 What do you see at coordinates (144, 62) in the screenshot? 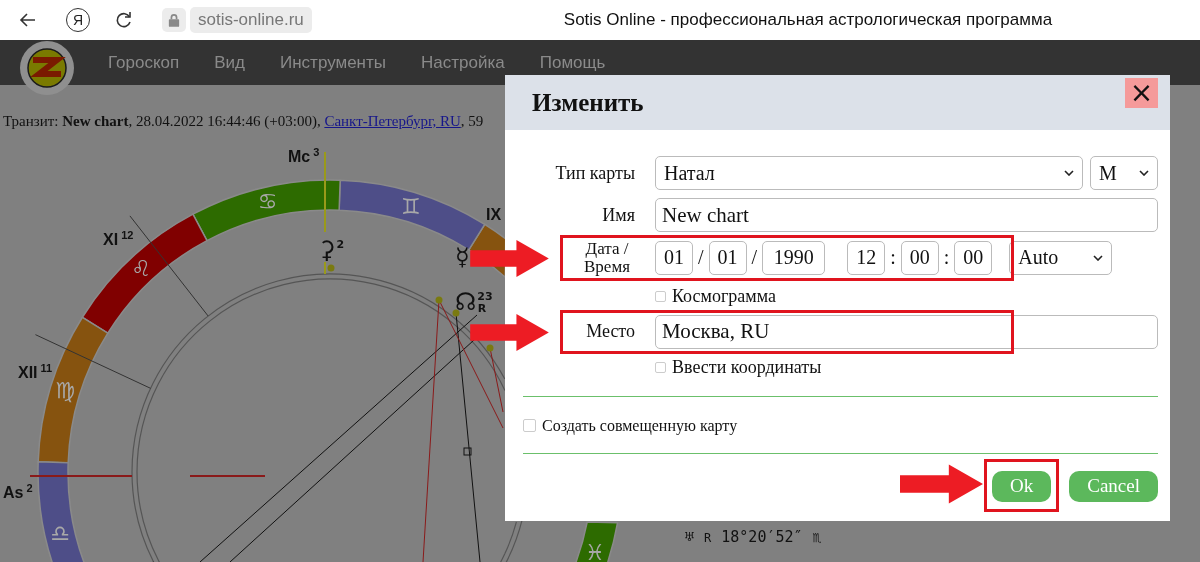
I see `menu-item: Гороскоп` at bounding box center [144, 62].